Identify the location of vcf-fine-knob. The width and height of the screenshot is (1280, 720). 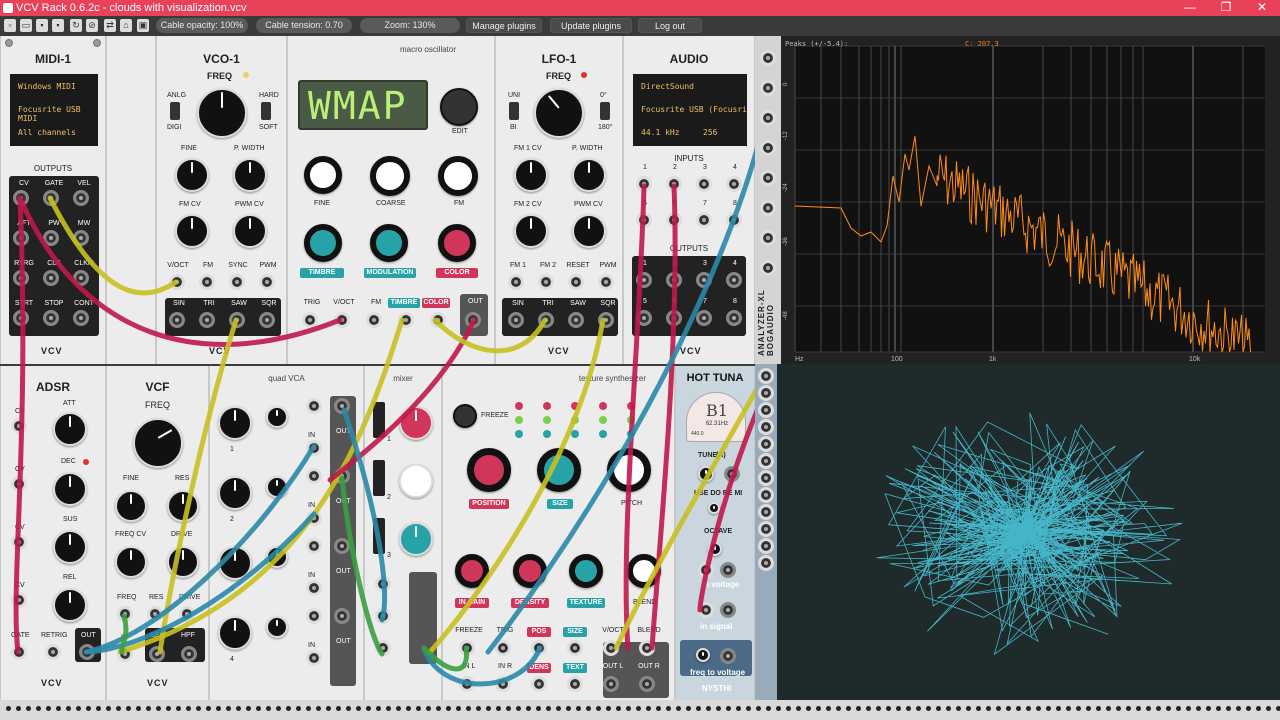
(131, 506).